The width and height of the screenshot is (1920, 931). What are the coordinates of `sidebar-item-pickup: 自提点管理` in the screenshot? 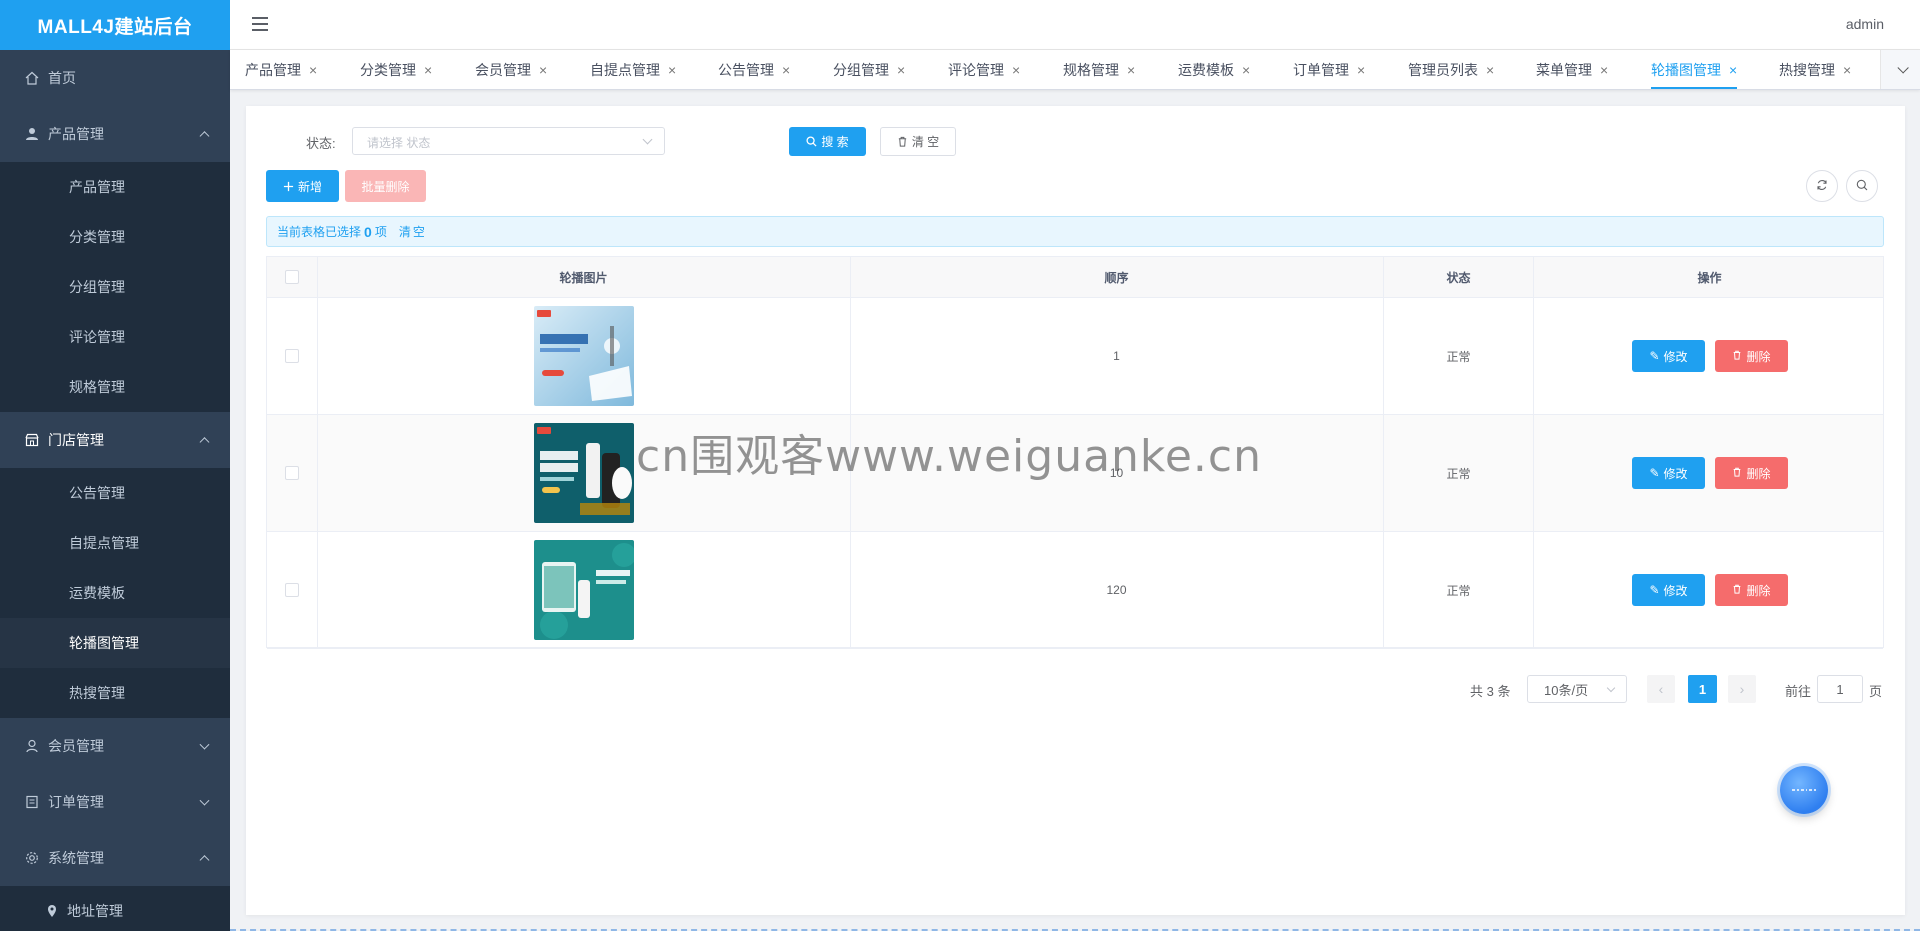 It's located at (115, 543).